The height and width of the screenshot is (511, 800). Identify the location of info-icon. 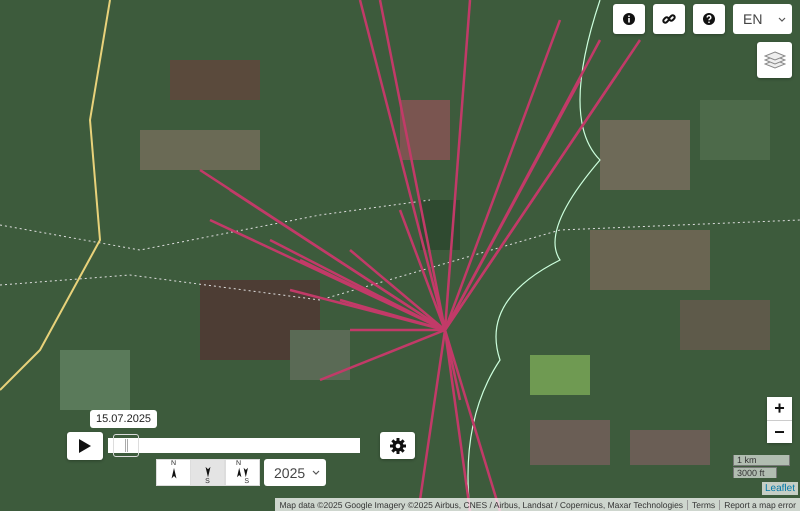
(629, 19).